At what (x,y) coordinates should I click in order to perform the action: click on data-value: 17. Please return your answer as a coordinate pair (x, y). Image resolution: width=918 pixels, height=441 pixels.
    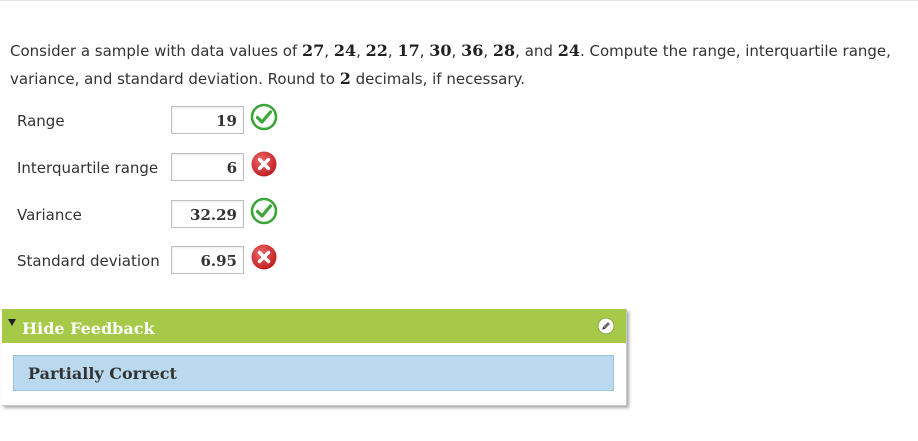
    Looking at the image, I should click on (408, 50).